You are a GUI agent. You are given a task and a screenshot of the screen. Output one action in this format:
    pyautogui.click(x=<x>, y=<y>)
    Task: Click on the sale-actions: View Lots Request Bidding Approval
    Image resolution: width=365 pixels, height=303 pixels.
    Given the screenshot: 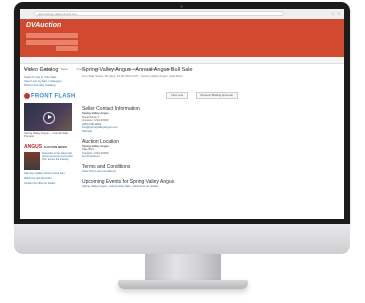 What is the action you would take?
    pyautogui.click(x=252, y=92)
    